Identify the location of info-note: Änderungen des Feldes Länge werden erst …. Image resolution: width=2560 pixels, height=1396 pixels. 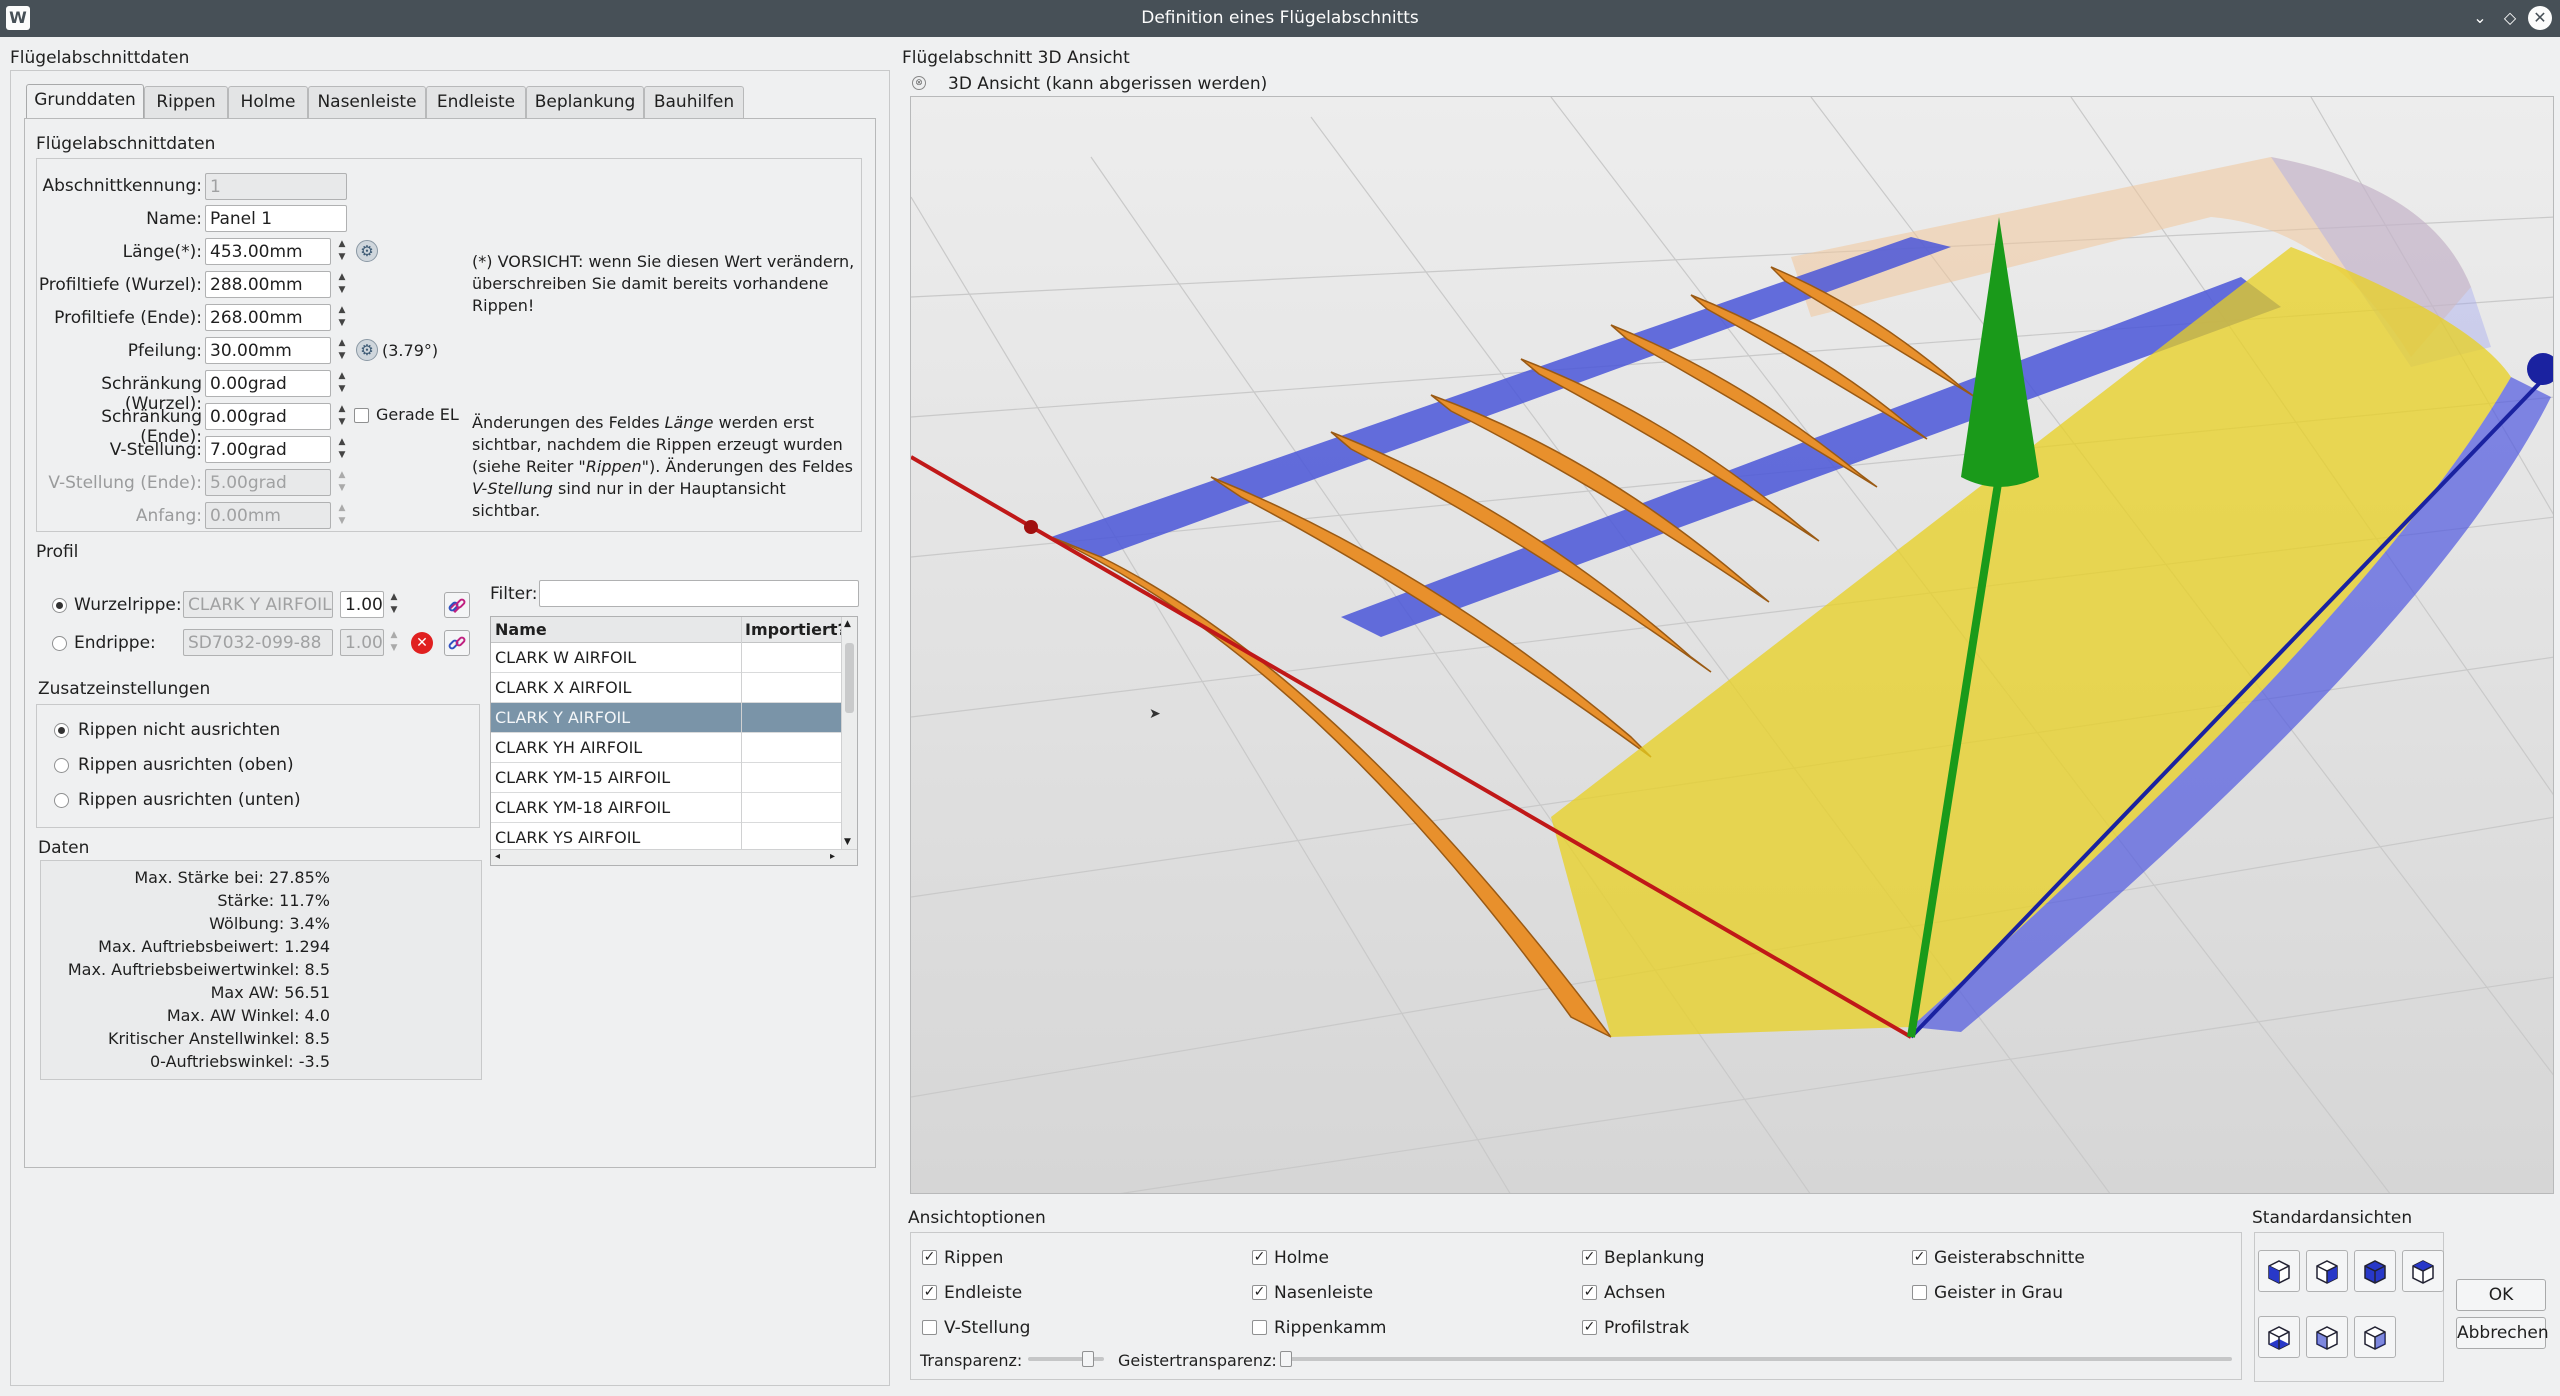
(662, 466).